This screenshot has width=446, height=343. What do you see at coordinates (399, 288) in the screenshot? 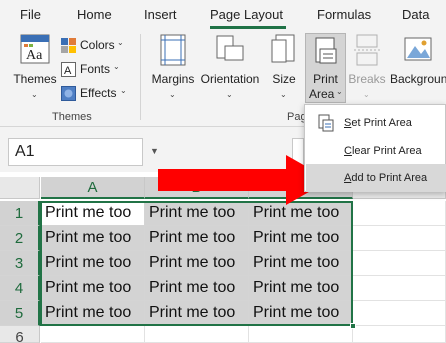
I see `cell-d4` at bounding box center [399, 288].